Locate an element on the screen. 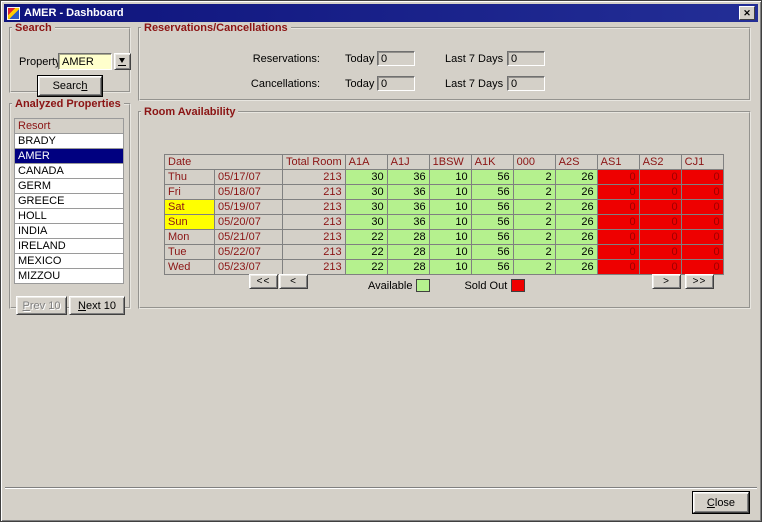  col-1bsw: 1BSW is located at coordinates (450, 162).